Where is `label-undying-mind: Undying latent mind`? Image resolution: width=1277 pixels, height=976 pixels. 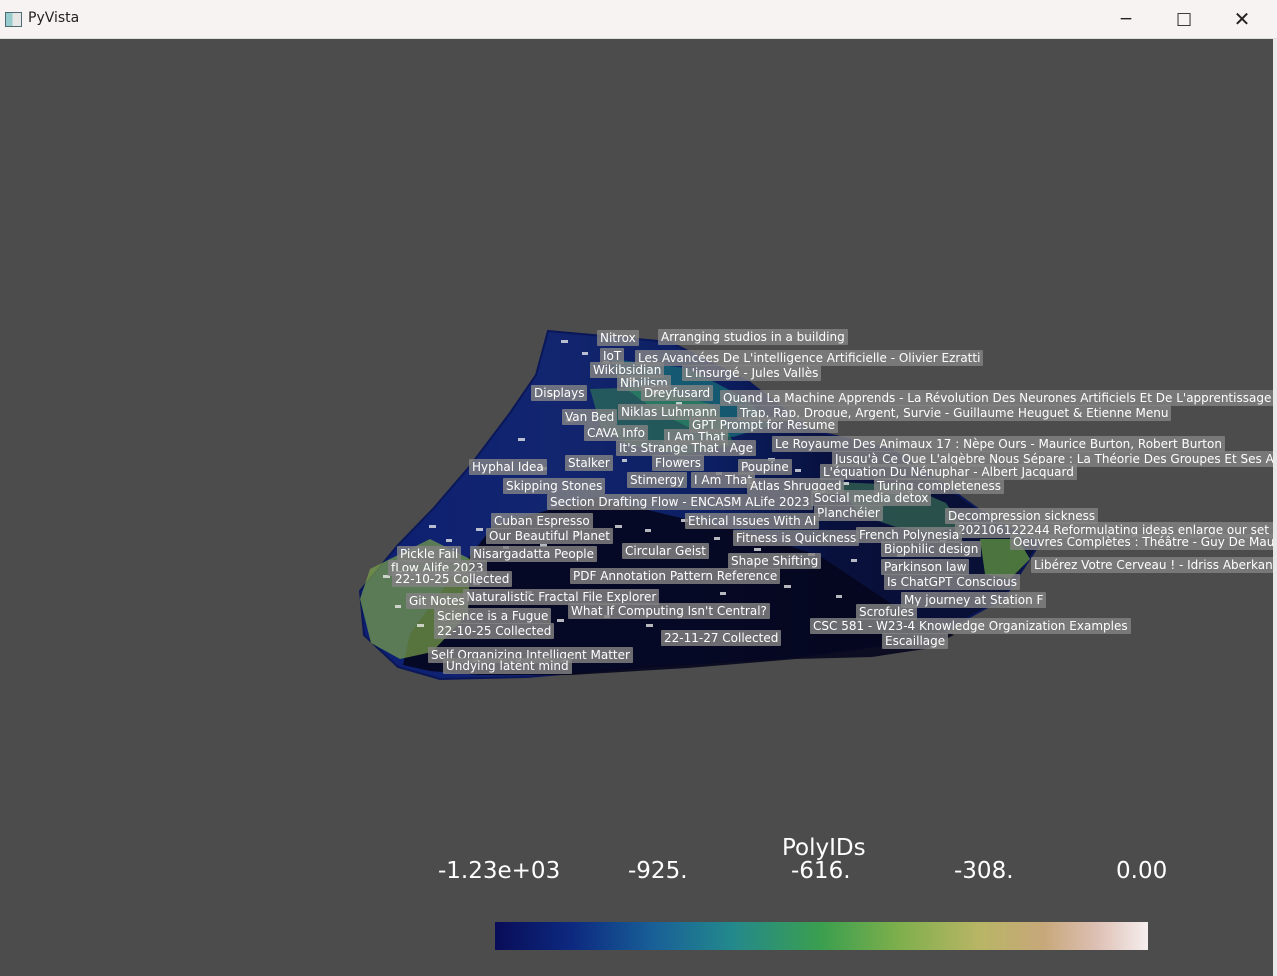 label-undying-mind: Undying latent mind is located at coordinates (507, 666).